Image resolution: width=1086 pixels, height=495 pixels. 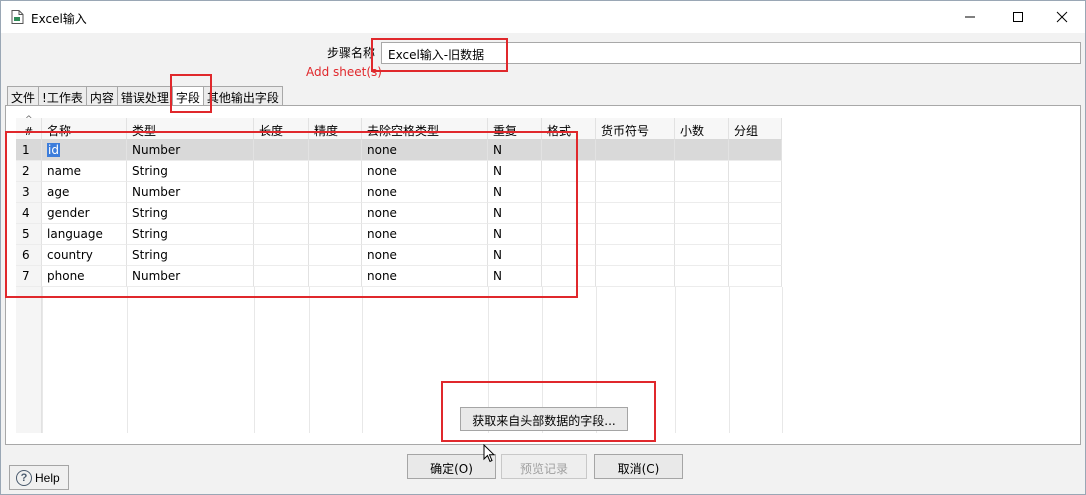 I want to click on header-rownum: ^ #, so click(x=29, y=127).